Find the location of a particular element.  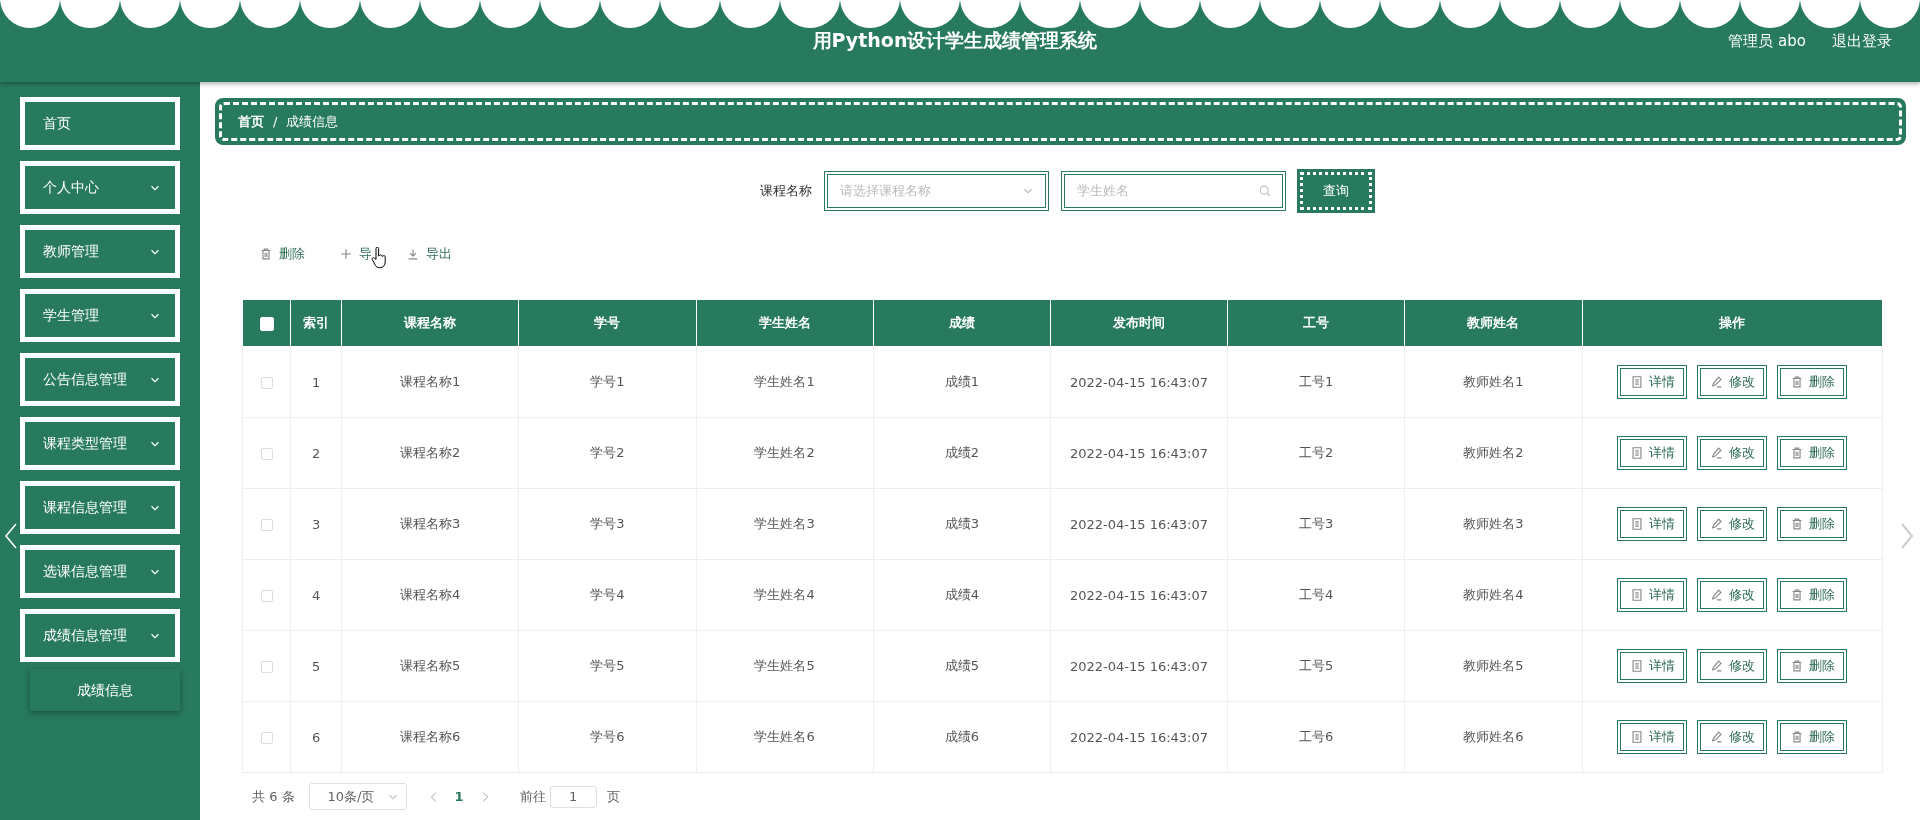

column-header: 课程名称 is located at coordinates (430, 322).